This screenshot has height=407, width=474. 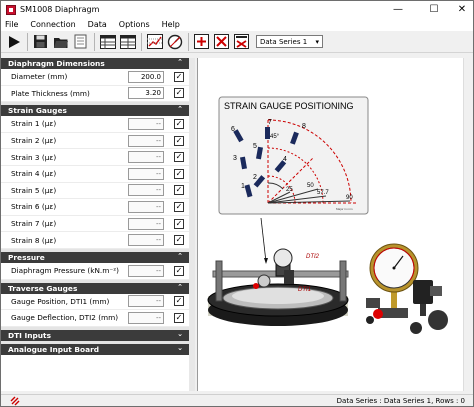 What do you see at coordinates (284, 41) in the screenshot?
I see `data-series-value: Data Series 1` at bounding box center [284, 41].